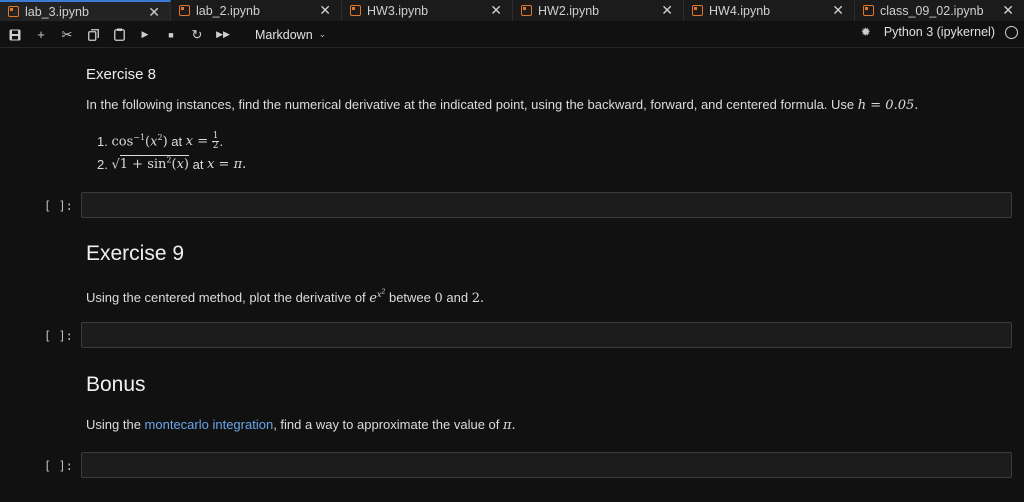 The width and height of the screenshot is (1024, 502). What do you see at coordinates (569, 10) in the screenshot?
I see `tab-label: HW2.ipynb` at bounding box center [569, 10].